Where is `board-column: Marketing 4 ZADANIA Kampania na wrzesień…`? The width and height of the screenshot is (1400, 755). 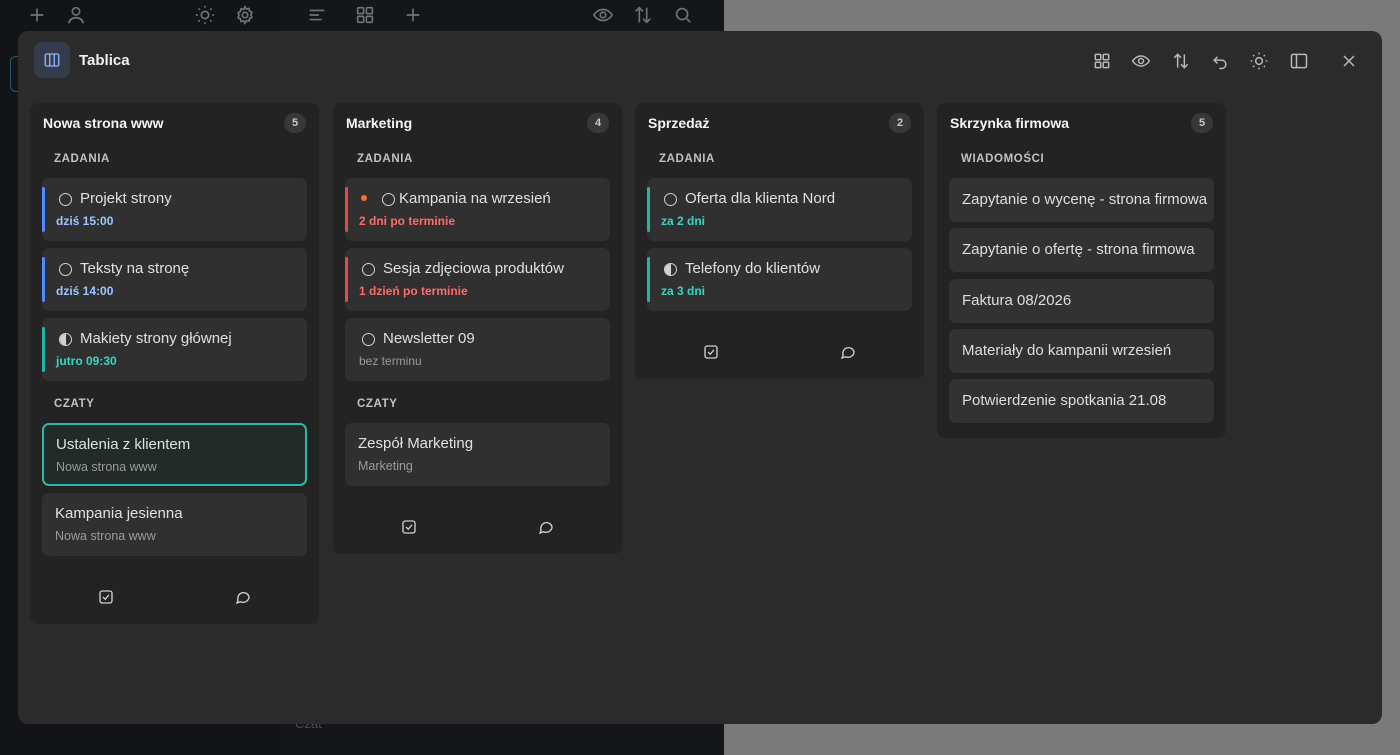
board-column: Marketing 4 ZADANIA Kampania na wrzesień… is located at coordinates (477, 328).